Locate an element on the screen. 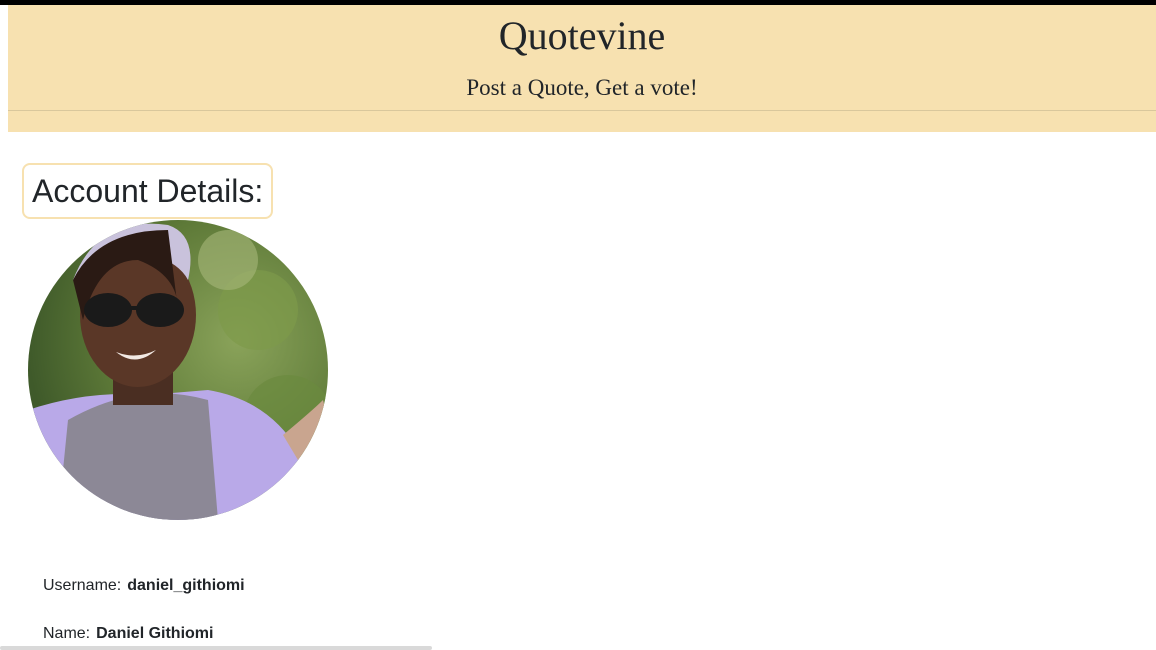 The image size is (1156, 650). avatar is located at coordinates (178, 370).